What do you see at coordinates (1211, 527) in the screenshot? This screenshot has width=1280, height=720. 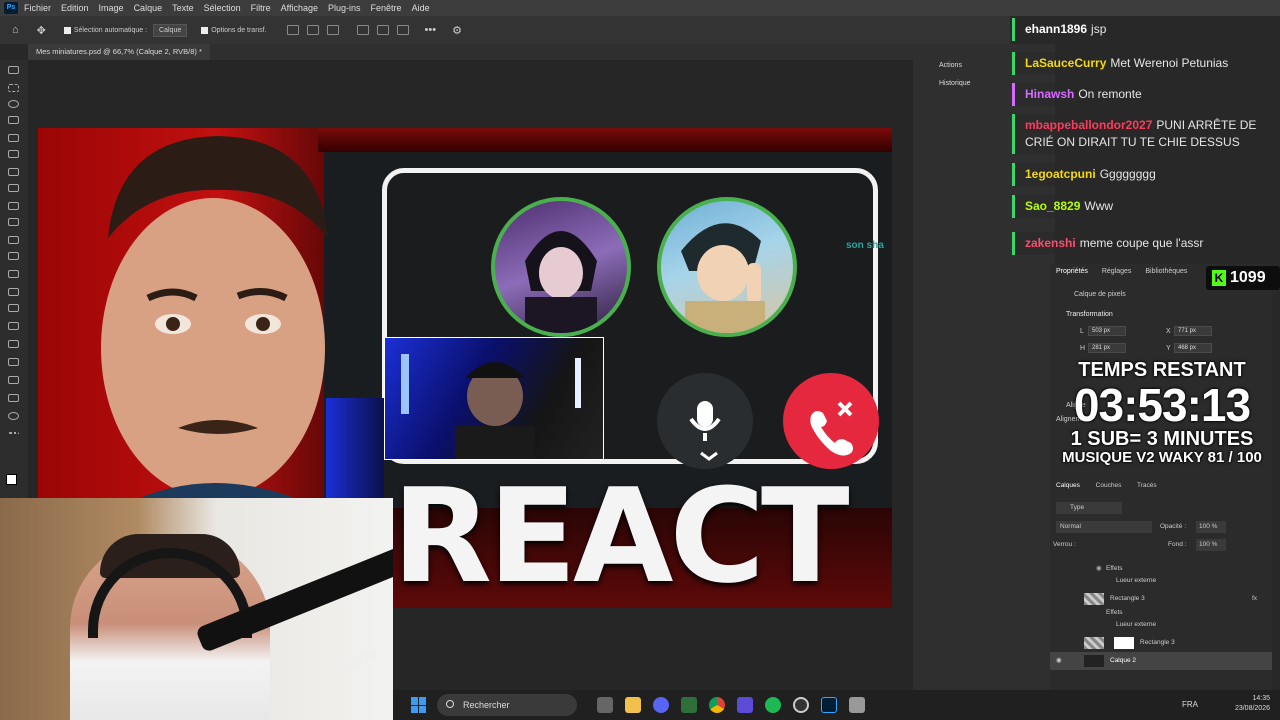 I see `opacity-input: 100 %` at bounding box center [1211, 527].